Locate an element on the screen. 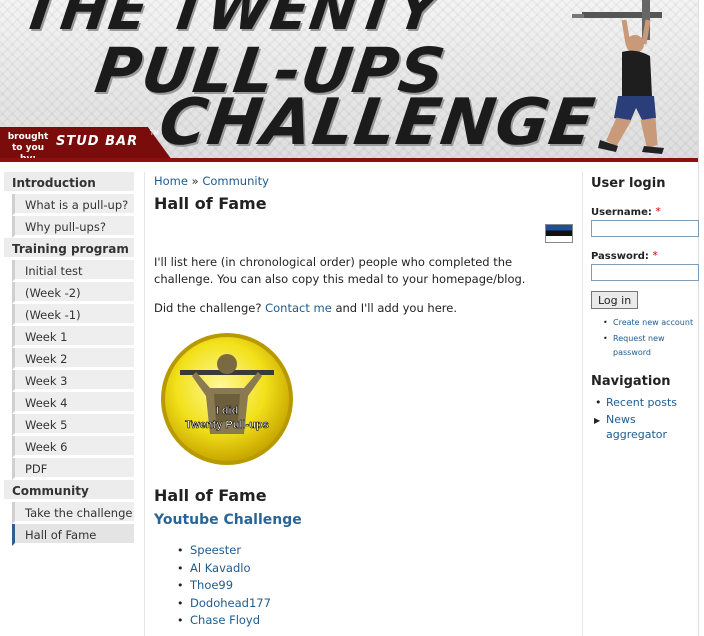 Image resolution: width=704 pixels, height=636 pixels. member-link-chase-floyd: Chase Floyd is located at coordinates (225, 620).